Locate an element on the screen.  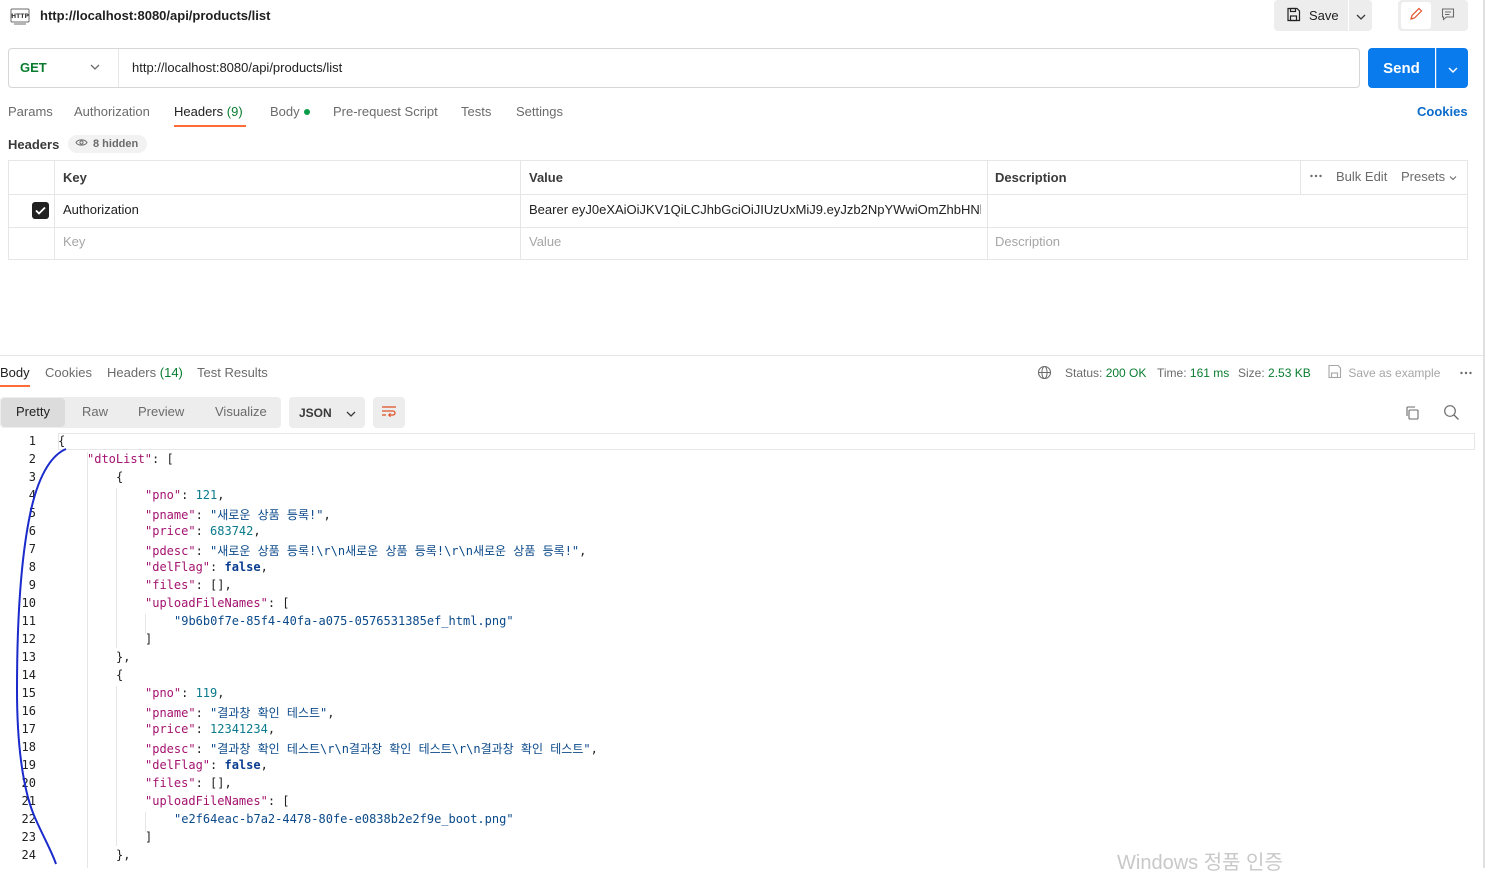
tab-settings: Settings is located at coordinates (539, 111).